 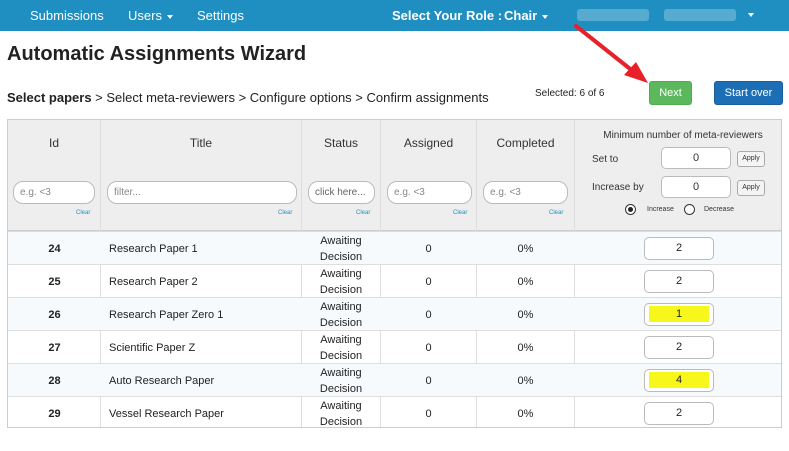 I want to click on start-over-button: Start over, so click(x=748, y=93).